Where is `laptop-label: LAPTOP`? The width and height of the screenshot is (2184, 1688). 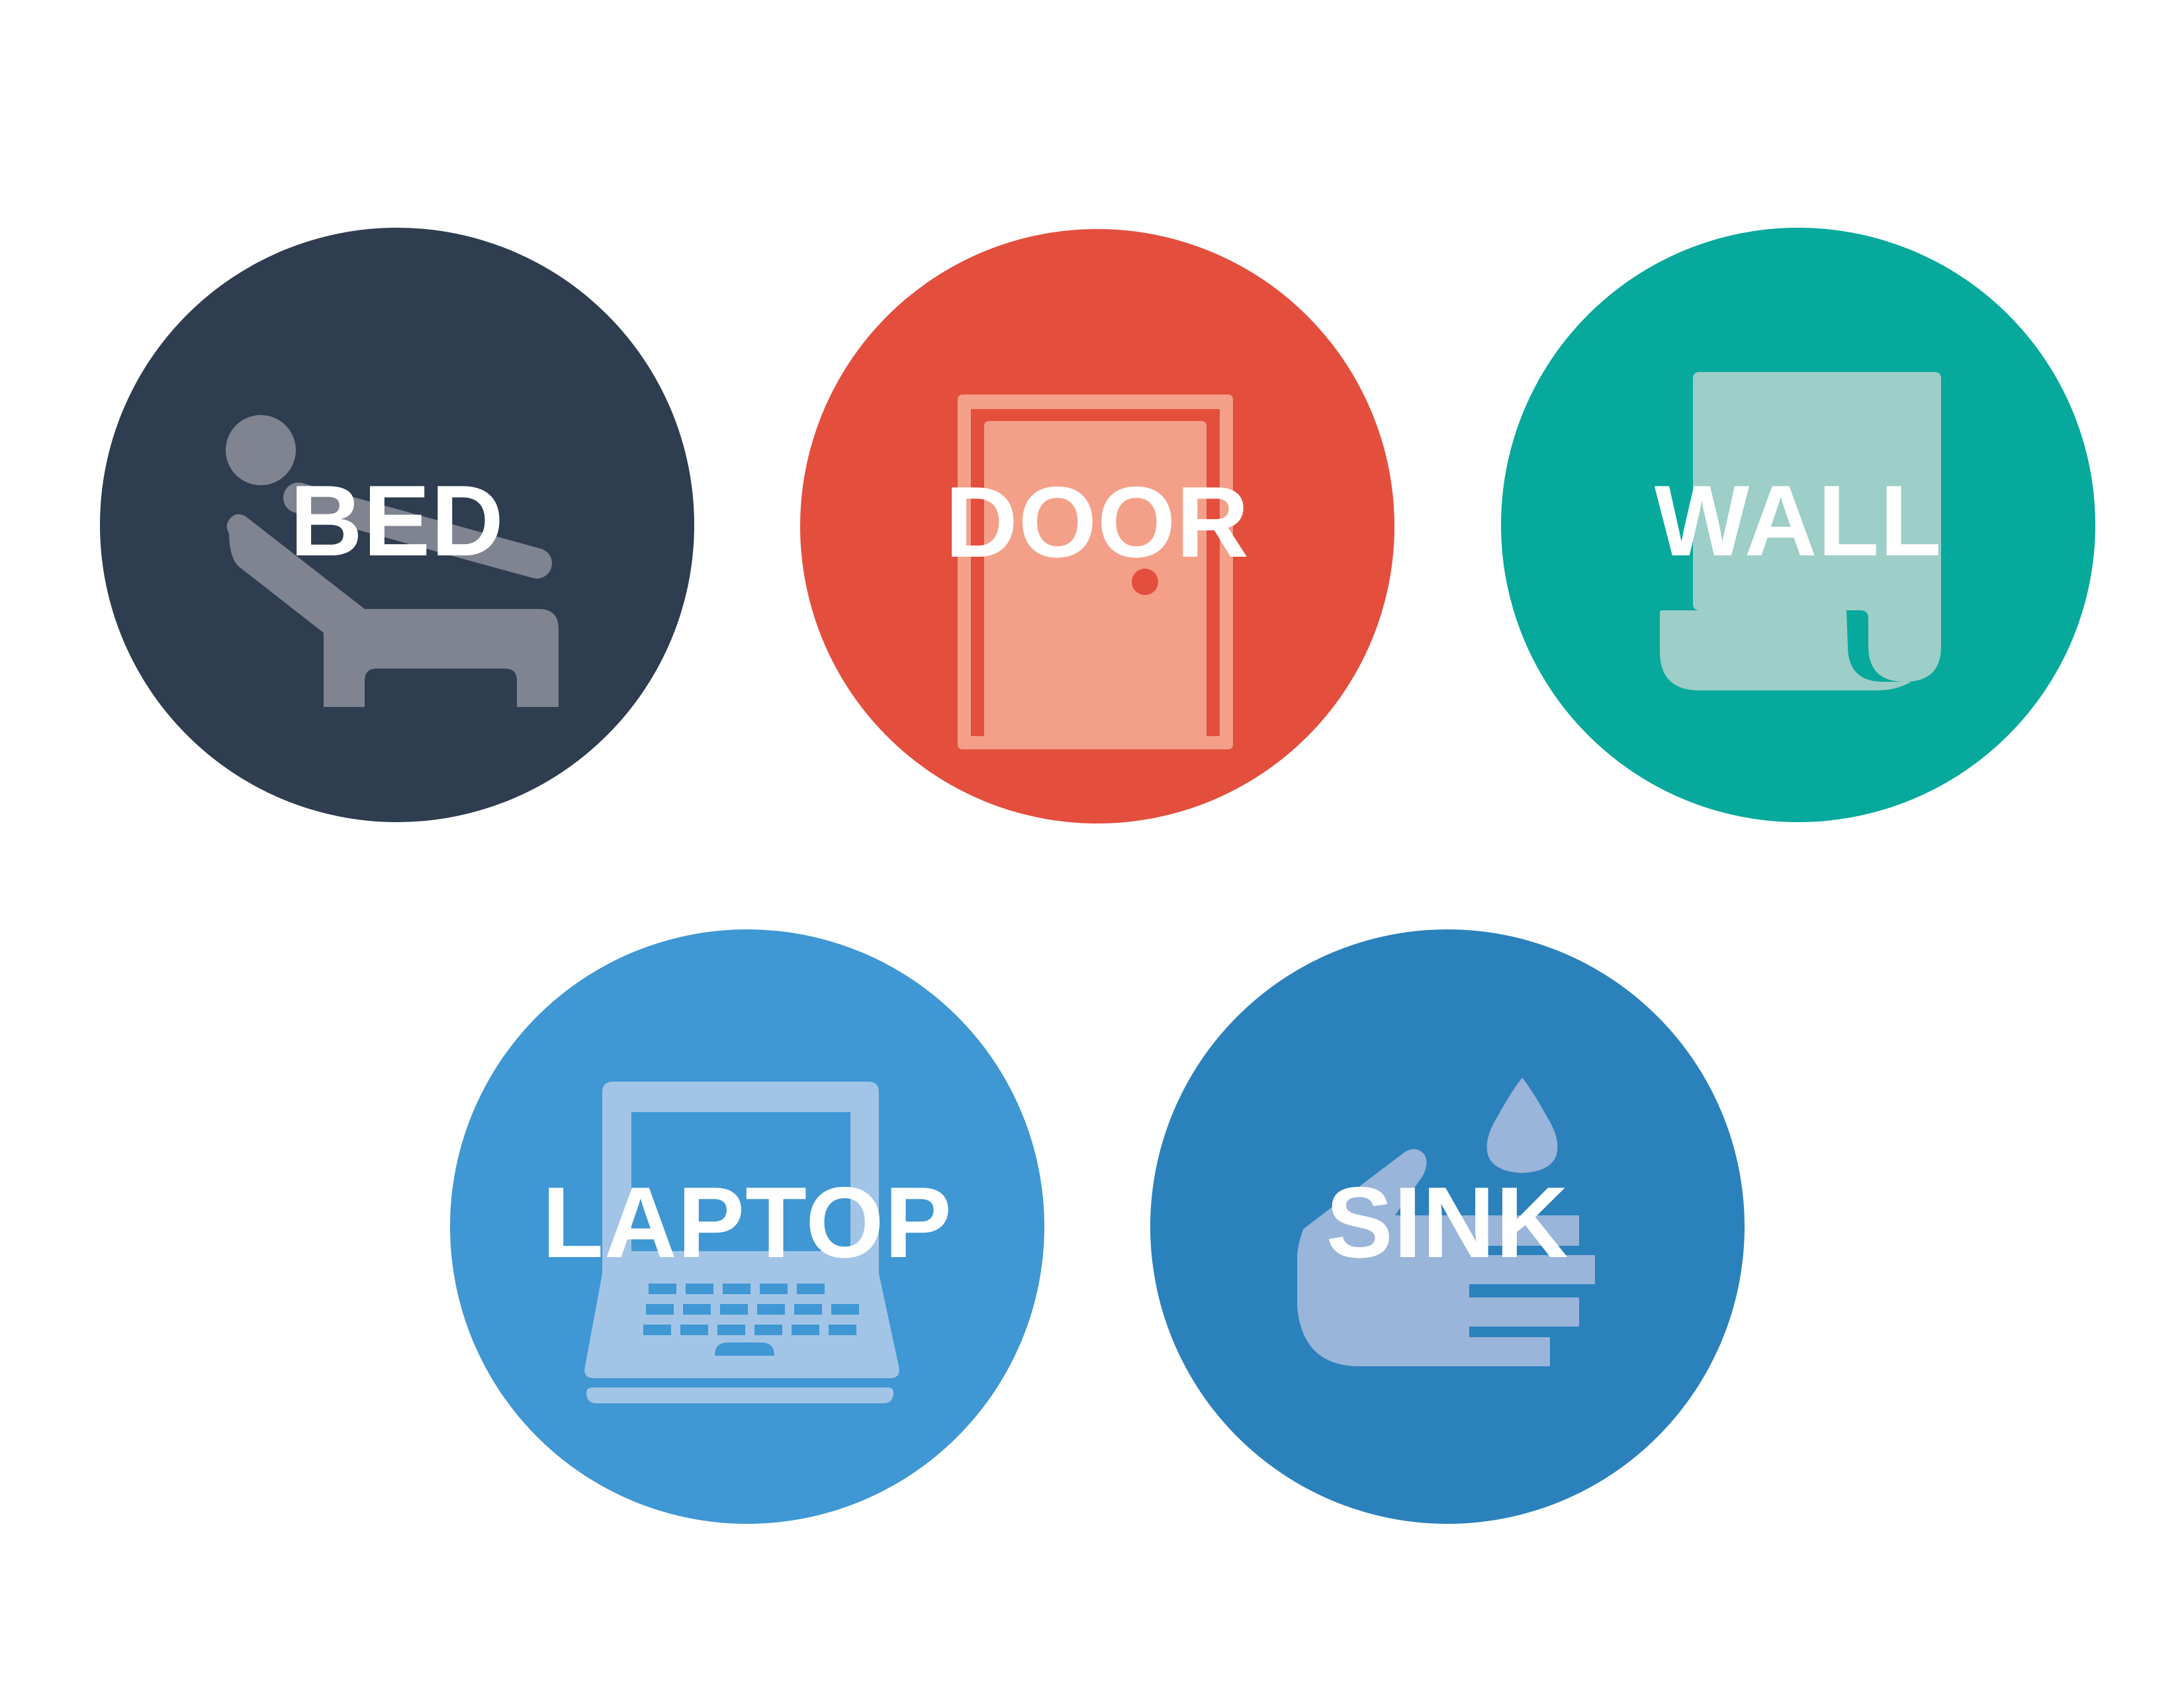
laptop-label: LAPTOP is located at coordinates (747, 1222).